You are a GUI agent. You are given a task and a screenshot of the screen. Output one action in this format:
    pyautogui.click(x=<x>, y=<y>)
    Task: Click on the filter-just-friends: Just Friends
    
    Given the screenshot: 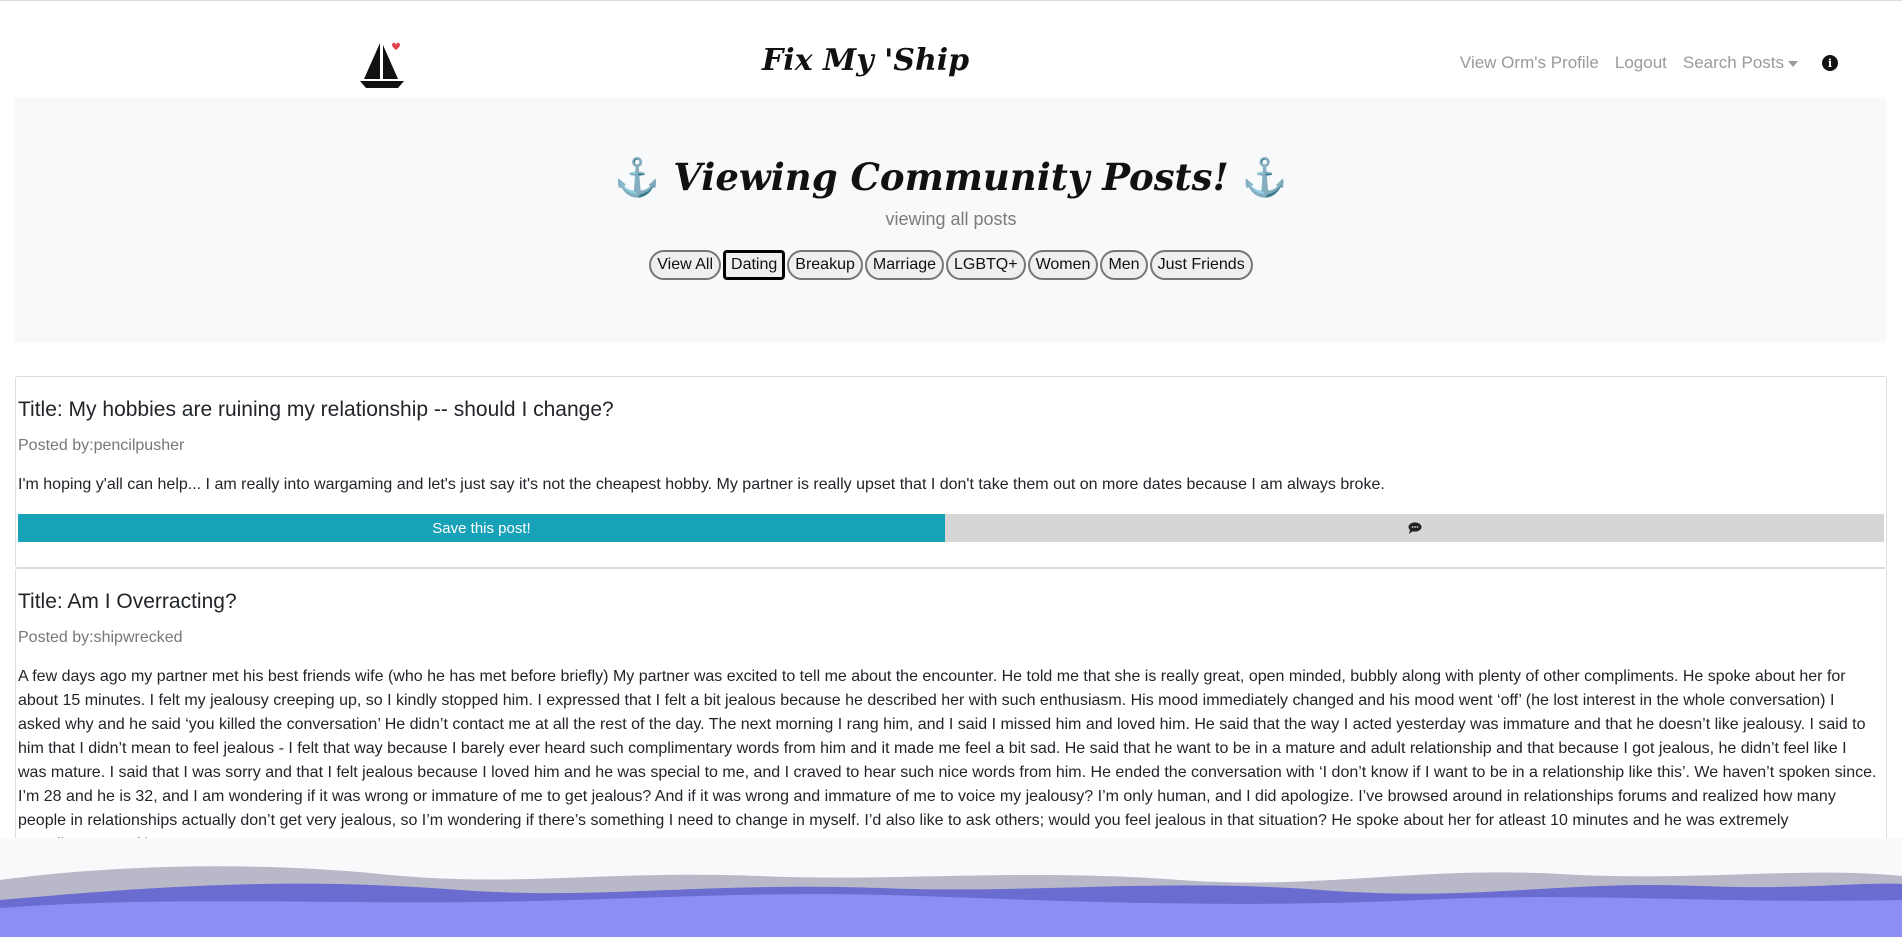 What is the action you would take?
    pyautogui.click(x=1201, y=265)
    